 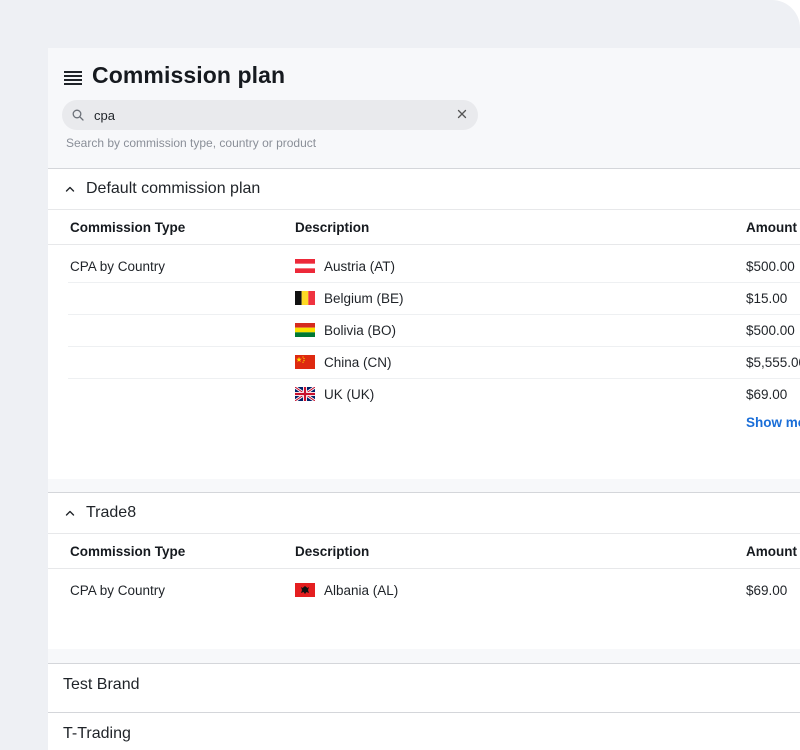 What do you see at coordinates (305, 330) in the screenshot?
I see `flag-bo-icon` at bounding box center [305, 330].